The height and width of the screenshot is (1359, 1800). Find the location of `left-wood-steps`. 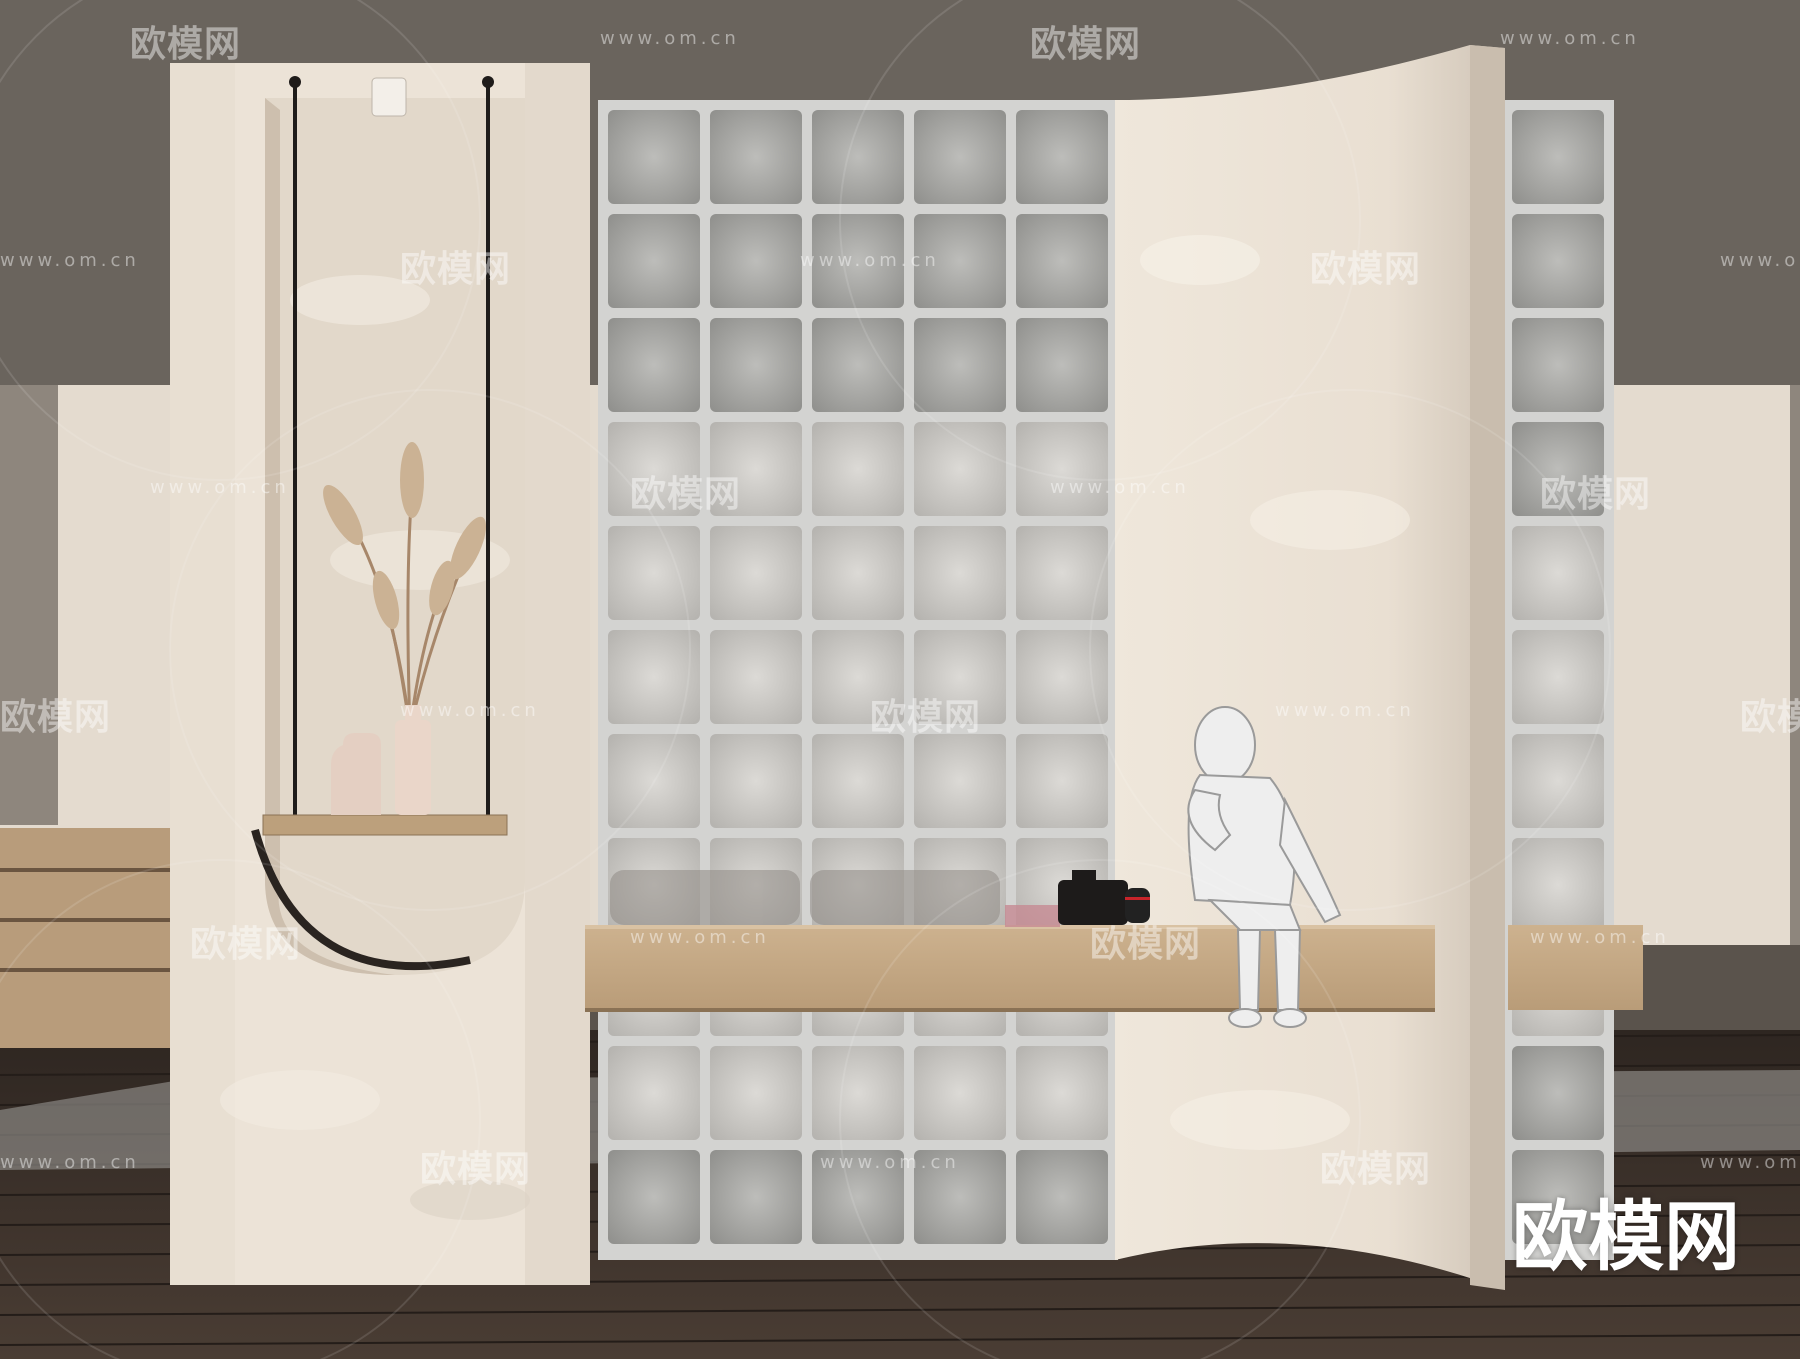

left-wood-steps is located at coordinates (87, 938).